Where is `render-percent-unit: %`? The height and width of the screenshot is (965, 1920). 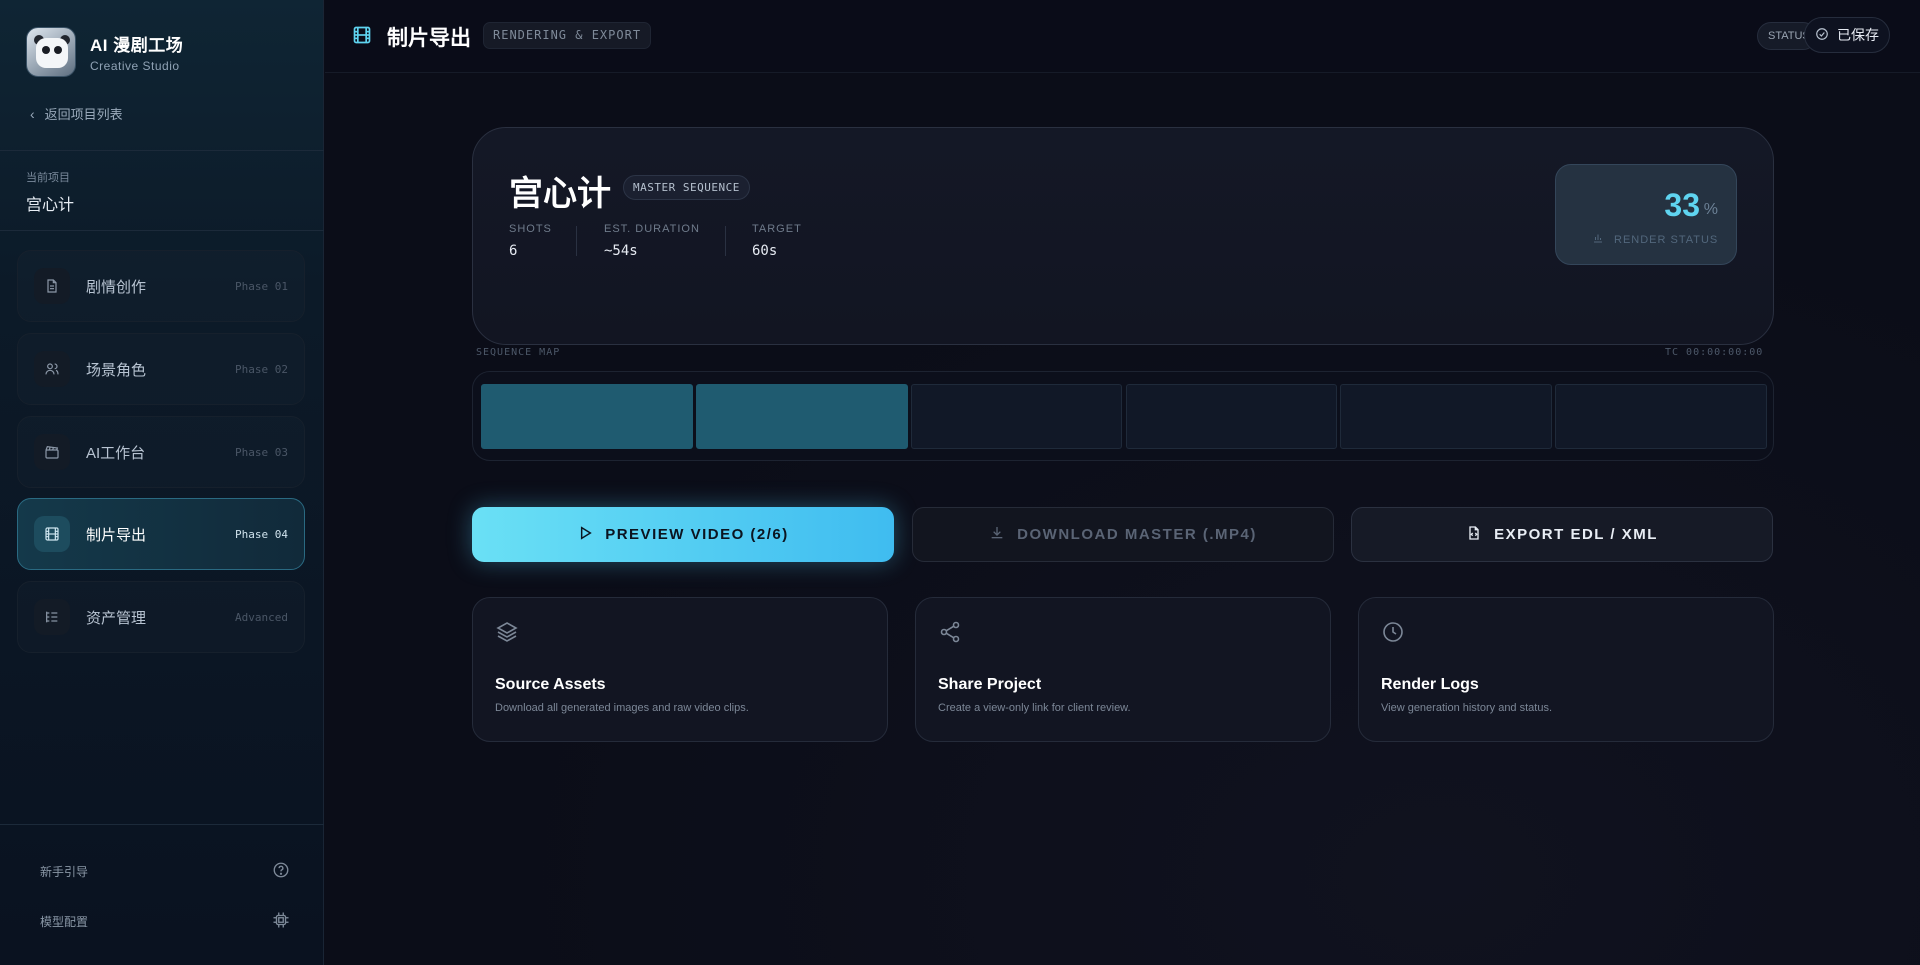
render-percent-unit: % is located at coordinates (1710, 209).